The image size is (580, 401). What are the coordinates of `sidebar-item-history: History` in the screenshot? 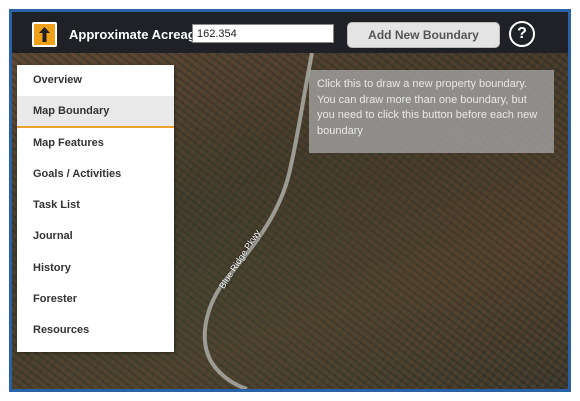 It's located at (95, 268).